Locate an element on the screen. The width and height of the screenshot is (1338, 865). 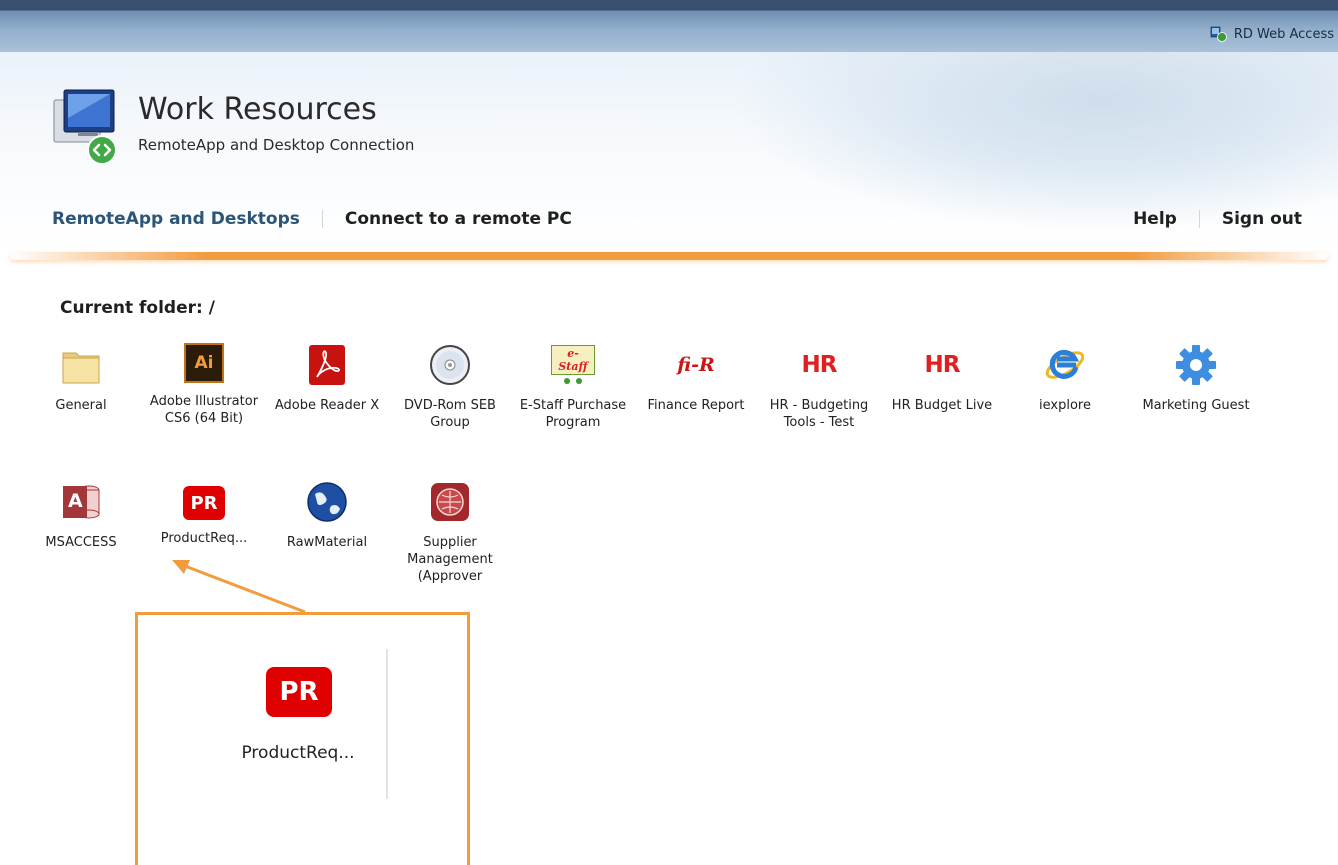
orange-divider is located at coordinates (669, 256).